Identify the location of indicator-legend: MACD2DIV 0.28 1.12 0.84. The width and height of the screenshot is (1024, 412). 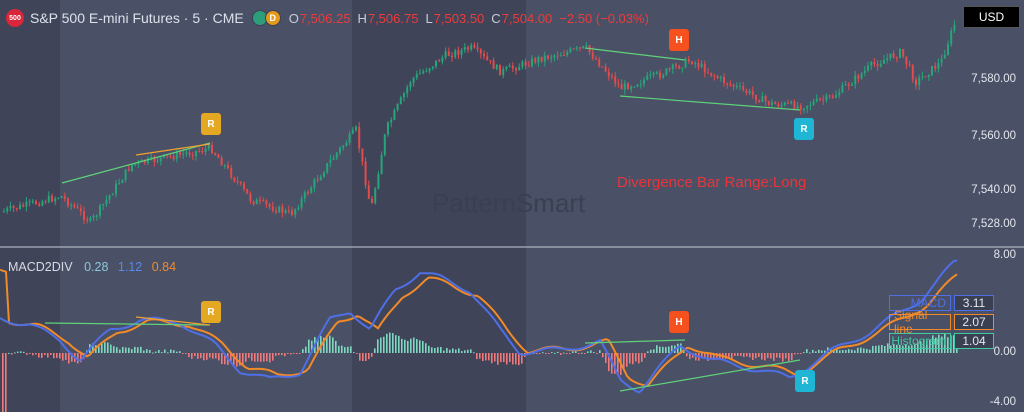
(92, 267).